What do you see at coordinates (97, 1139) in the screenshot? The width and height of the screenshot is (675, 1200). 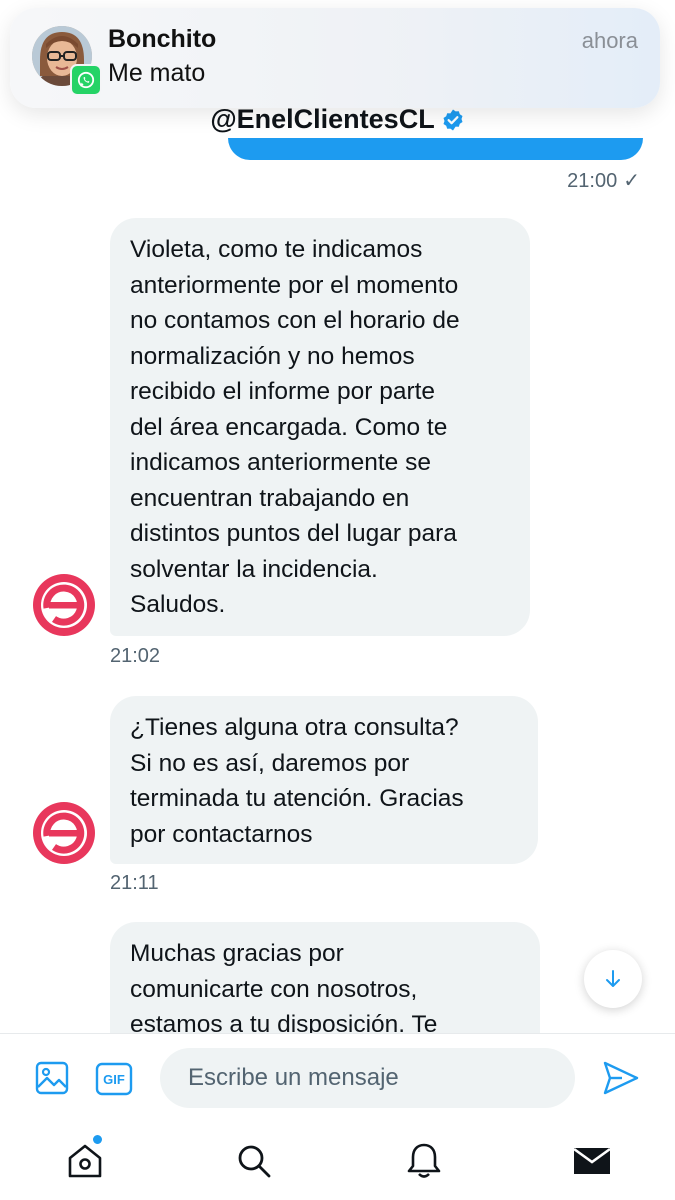 I see `home-notification-dot` at bounding box center [97, 1139].